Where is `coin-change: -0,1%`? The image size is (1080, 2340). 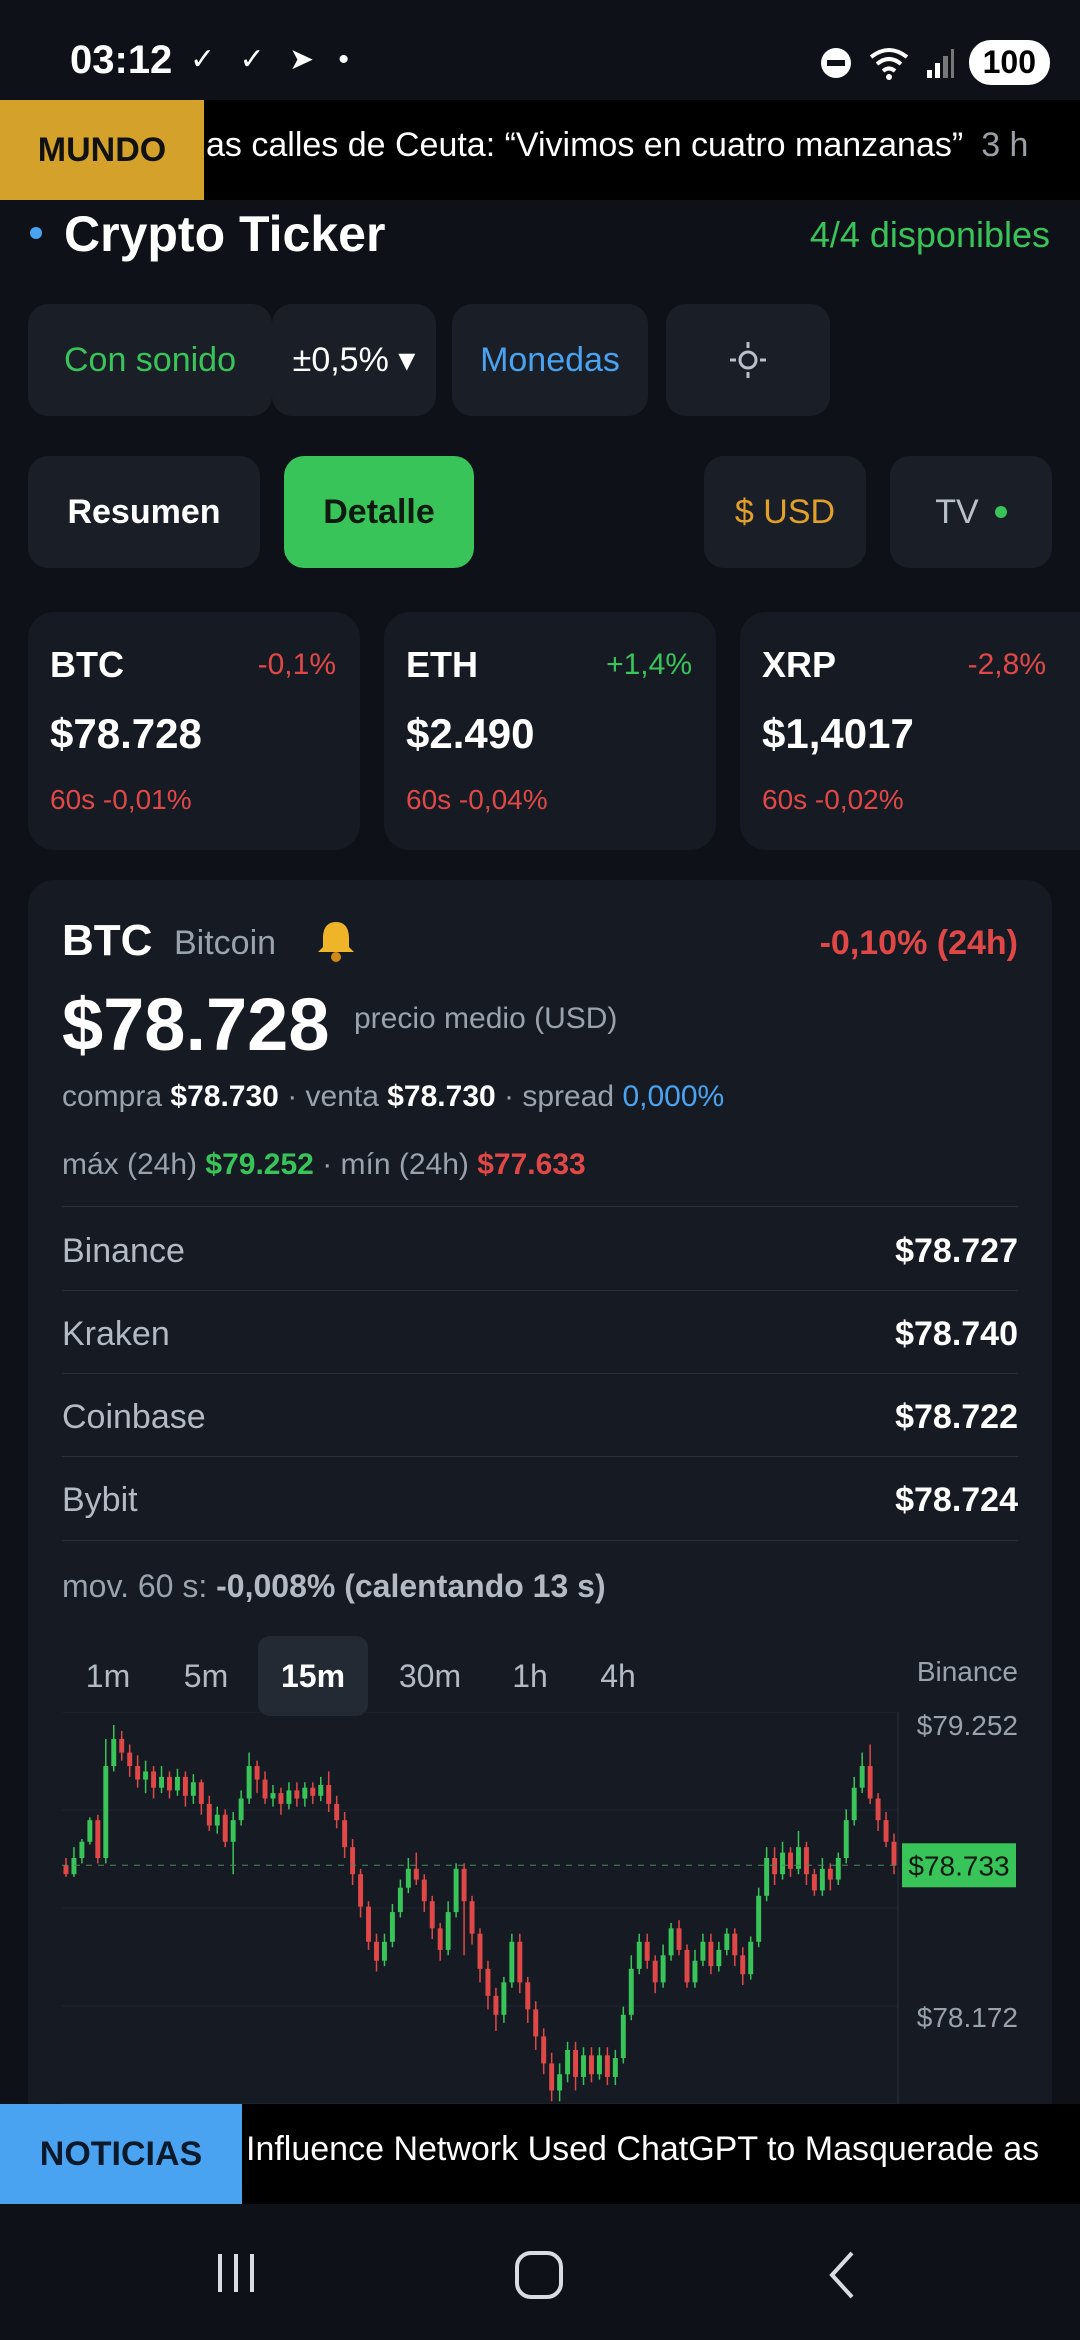 coin-change: -0,1% is located at coordinates (296, 664).